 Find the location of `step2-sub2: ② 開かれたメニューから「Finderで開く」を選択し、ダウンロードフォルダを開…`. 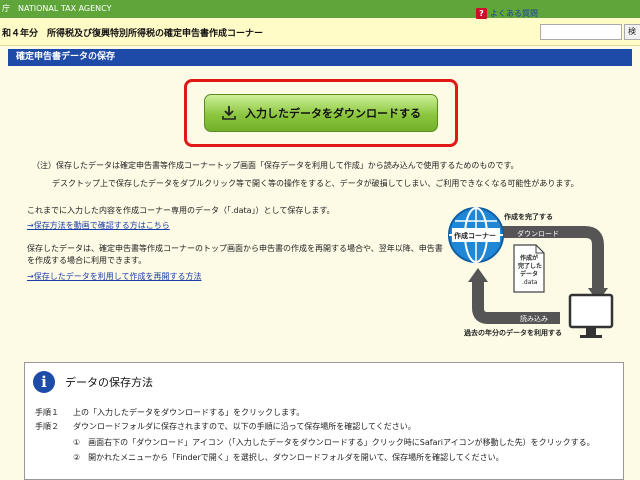

step2-sub2: ② 開かれたメニューから「Finderで開く」を選択し、ダウンロードフォルダを開… is located at coordinates (288, 457).